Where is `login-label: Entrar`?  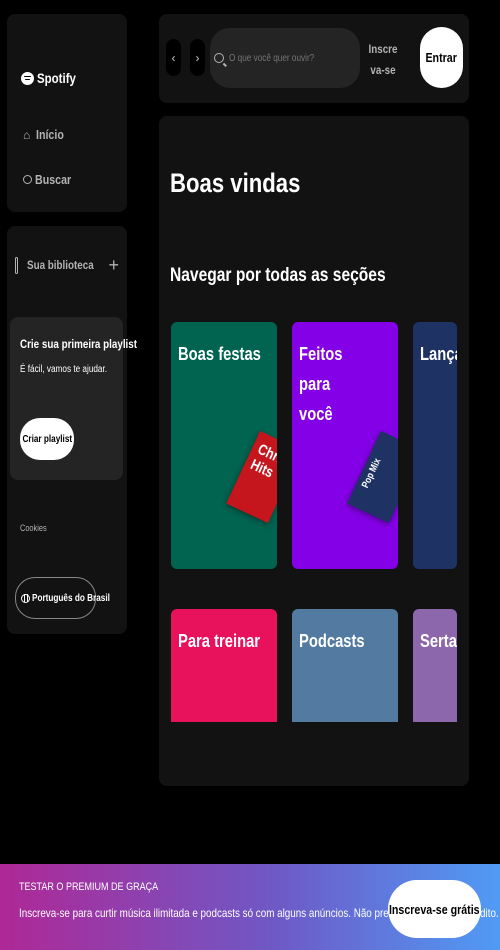 login-label: Entrar is located at coordinates (441, 57).